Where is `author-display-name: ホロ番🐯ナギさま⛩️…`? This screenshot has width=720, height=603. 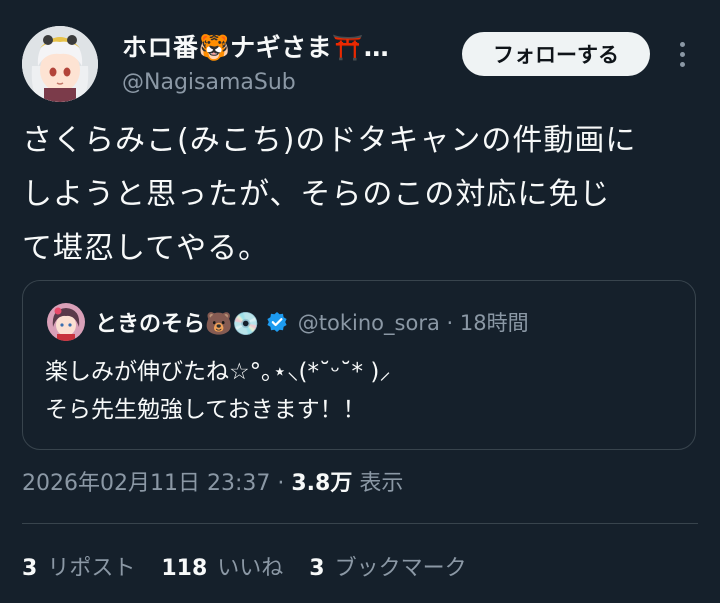 author-display-name: ホロ番🐯ナギさま⛩️… is located at coordinates (255, 46).